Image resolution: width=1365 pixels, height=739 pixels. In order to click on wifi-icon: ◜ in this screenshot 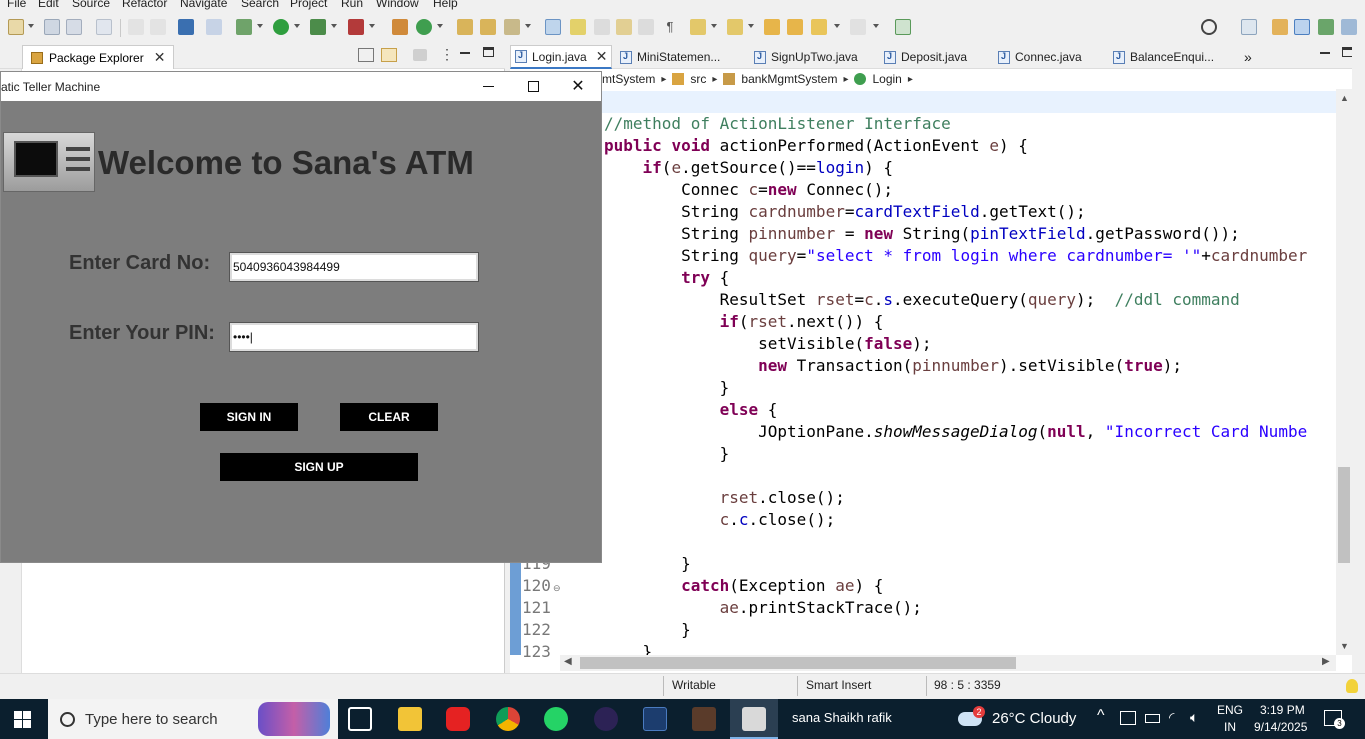, I will do `click(1171, 717)`.